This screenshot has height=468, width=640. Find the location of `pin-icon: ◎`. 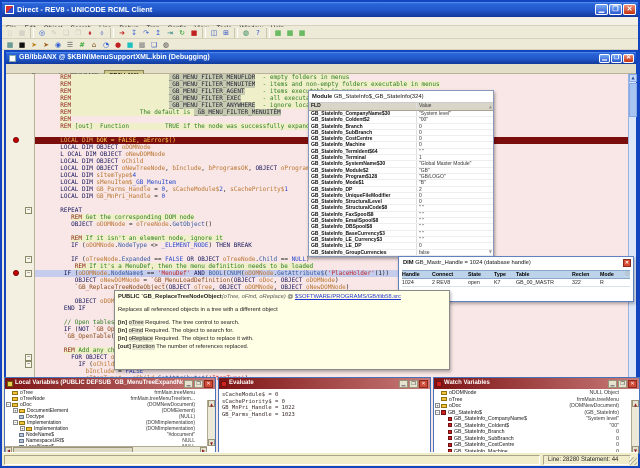

pin-icon: ◎ is located at coordinates (627, 274).